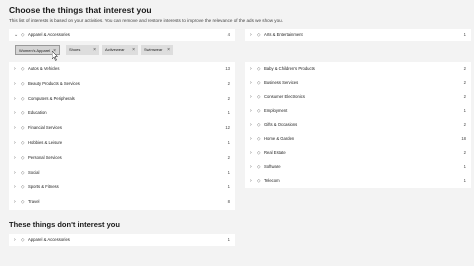 This screenshot has height=266, width=474. I want to click on item-label: Software, so click(272, 166).